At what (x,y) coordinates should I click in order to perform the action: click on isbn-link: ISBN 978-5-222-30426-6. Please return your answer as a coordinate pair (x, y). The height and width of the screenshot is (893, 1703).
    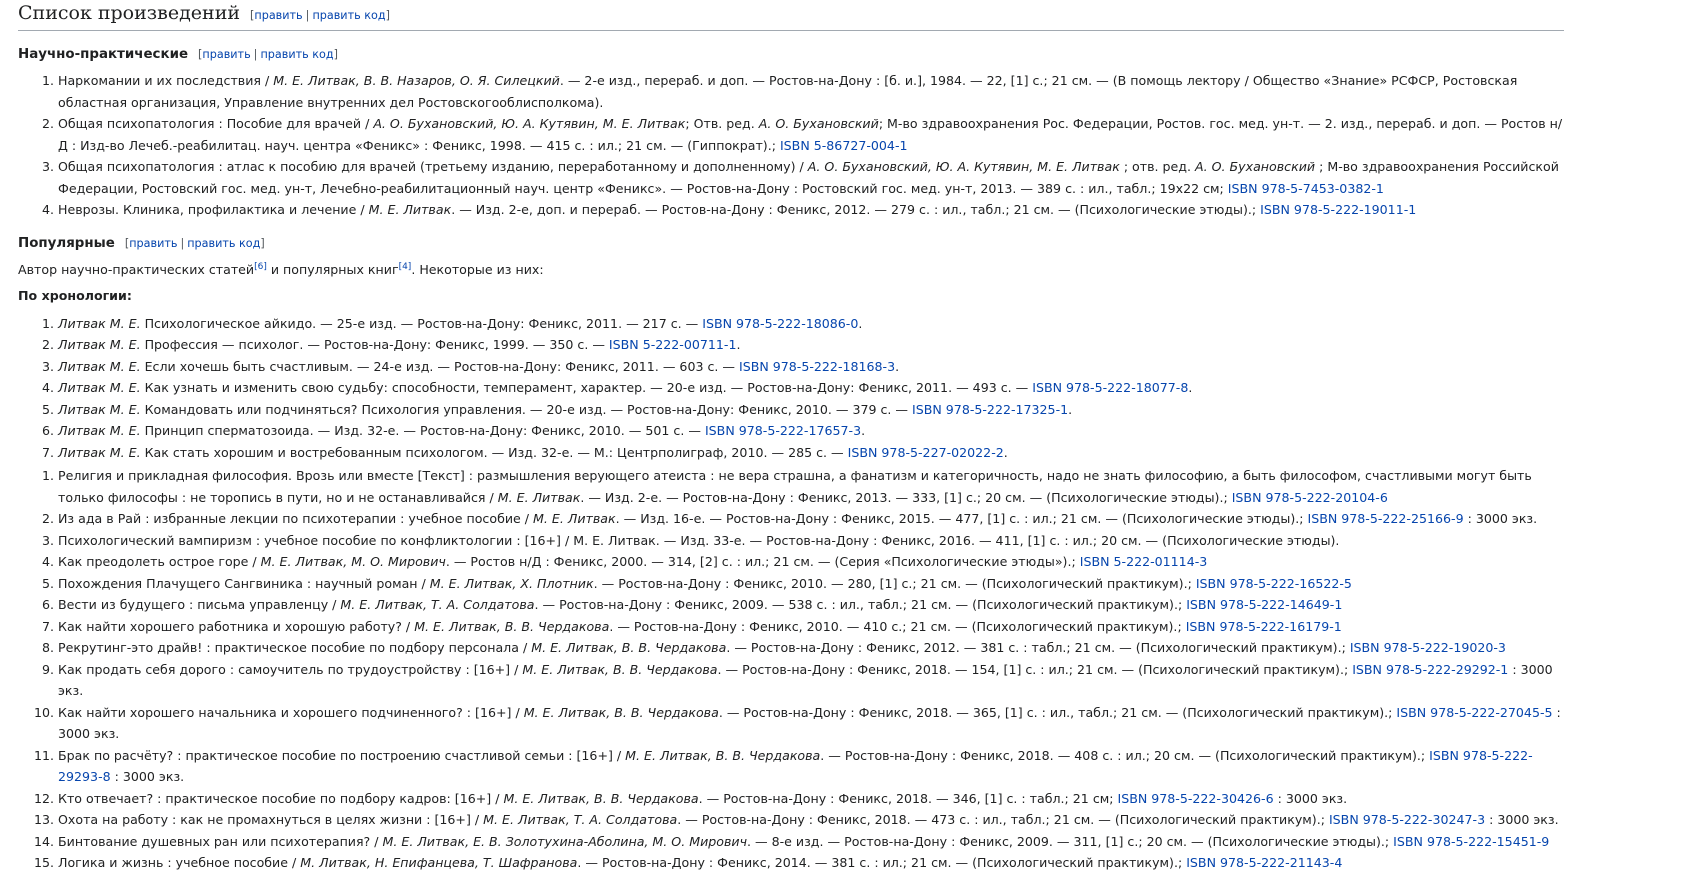
    Looking at the image, I should click on (1195, 798).